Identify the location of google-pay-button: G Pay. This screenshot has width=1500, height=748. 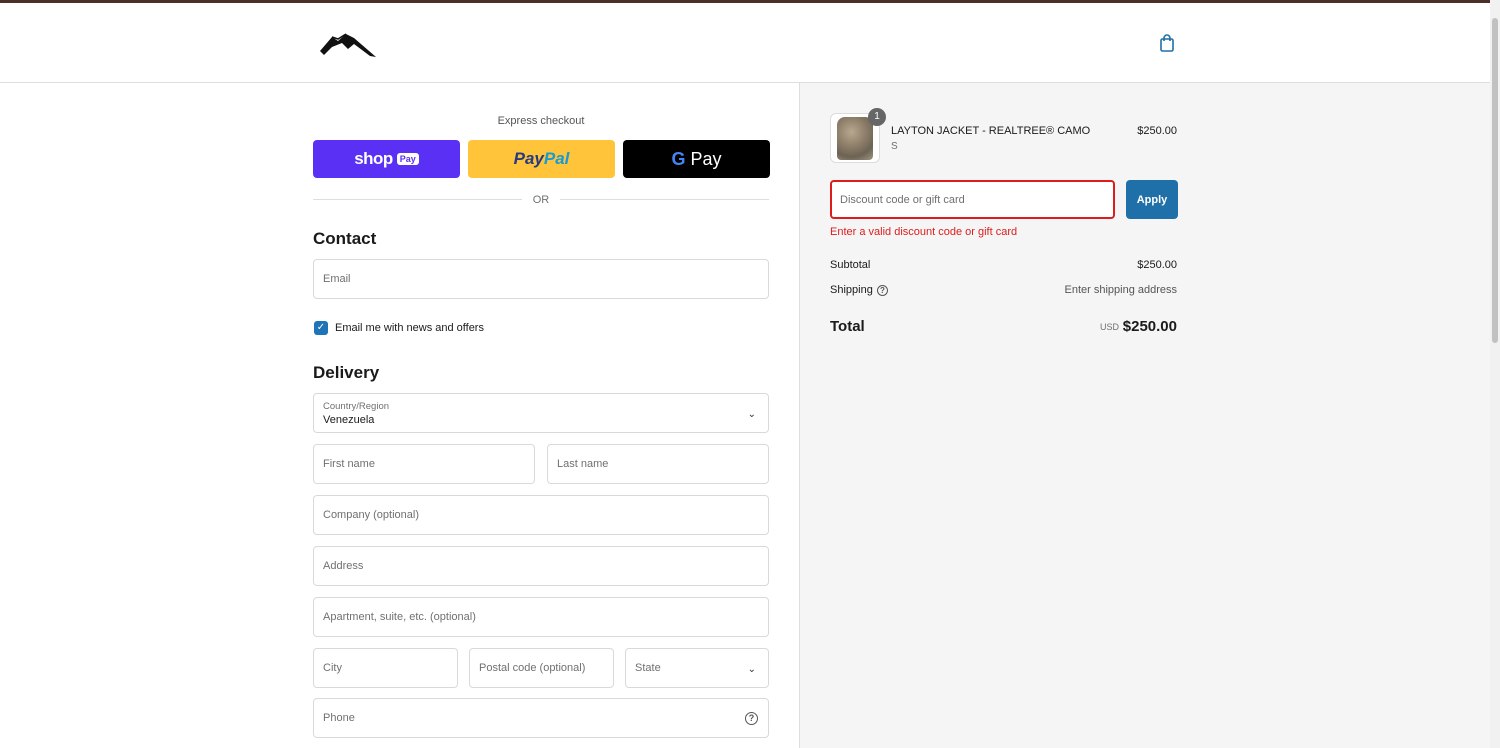
(696, 159).